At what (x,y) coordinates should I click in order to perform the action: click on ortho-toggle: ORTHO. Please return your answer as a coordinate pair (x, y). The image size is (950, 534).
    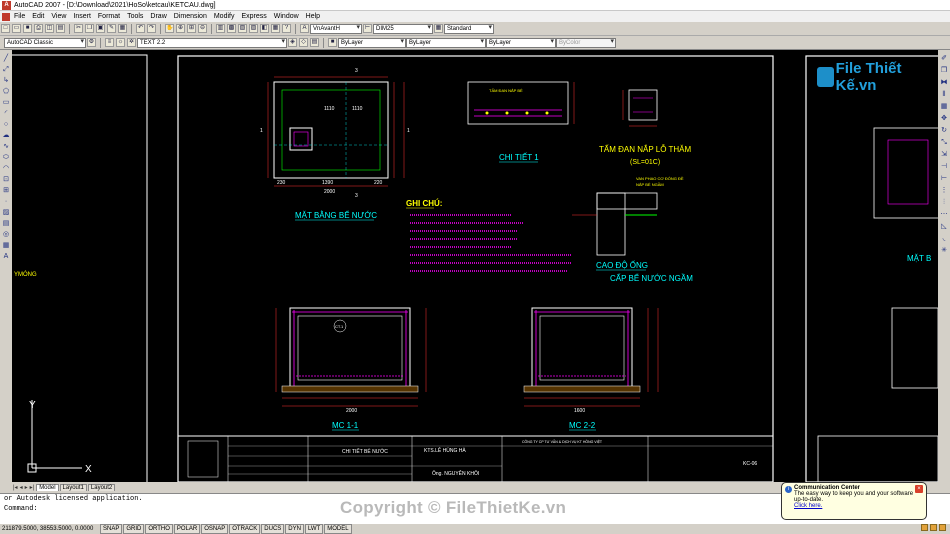
    Looking at the image, I should click on (159, 529).